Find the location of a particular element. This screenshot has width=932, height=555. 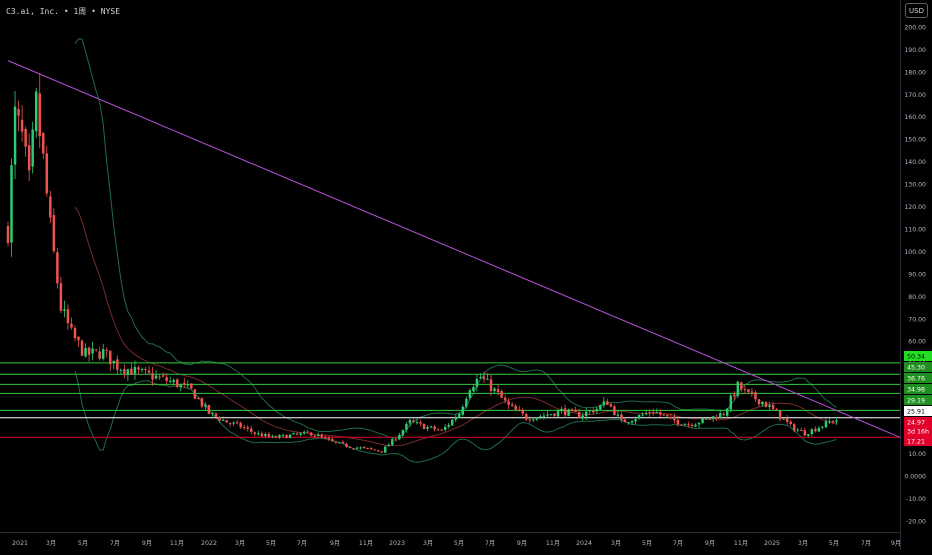

time-tick-label: 2021 is located at coordinates (20, 543).